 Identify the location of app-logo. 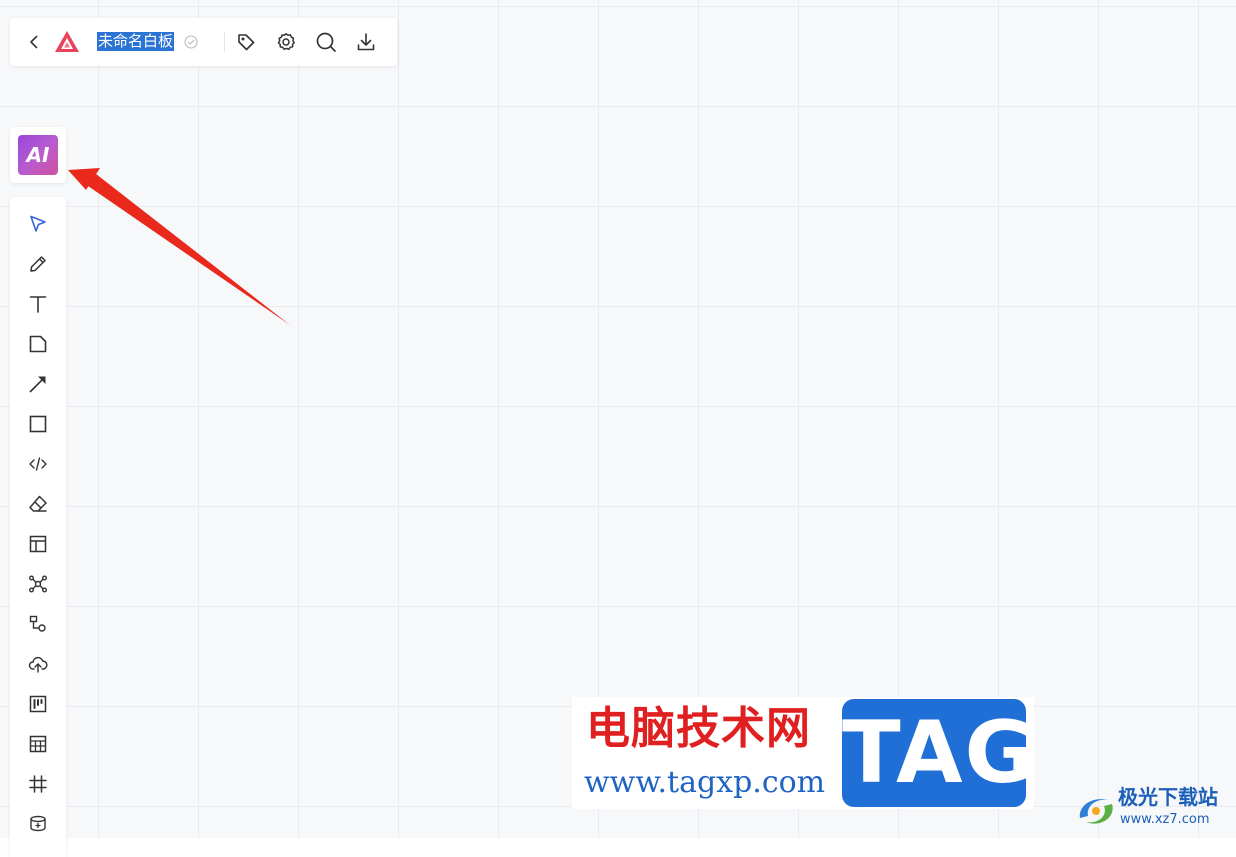
(67, 42).